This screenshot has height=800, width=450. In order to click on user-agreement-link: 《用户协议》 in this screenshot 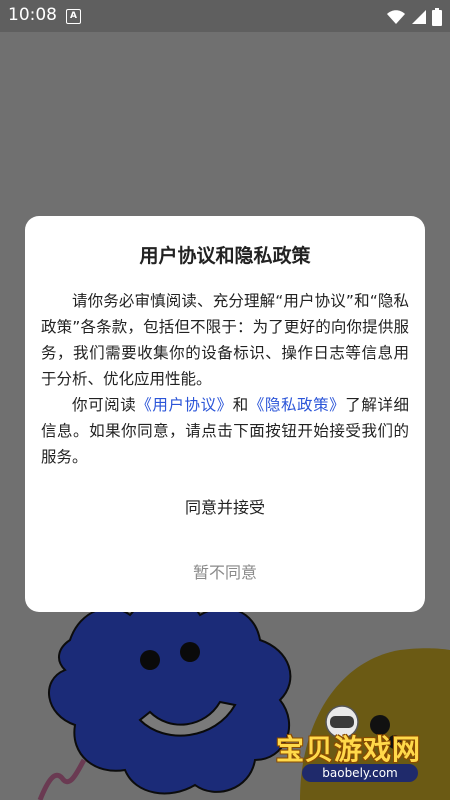, I will do `click(184, 405)`.